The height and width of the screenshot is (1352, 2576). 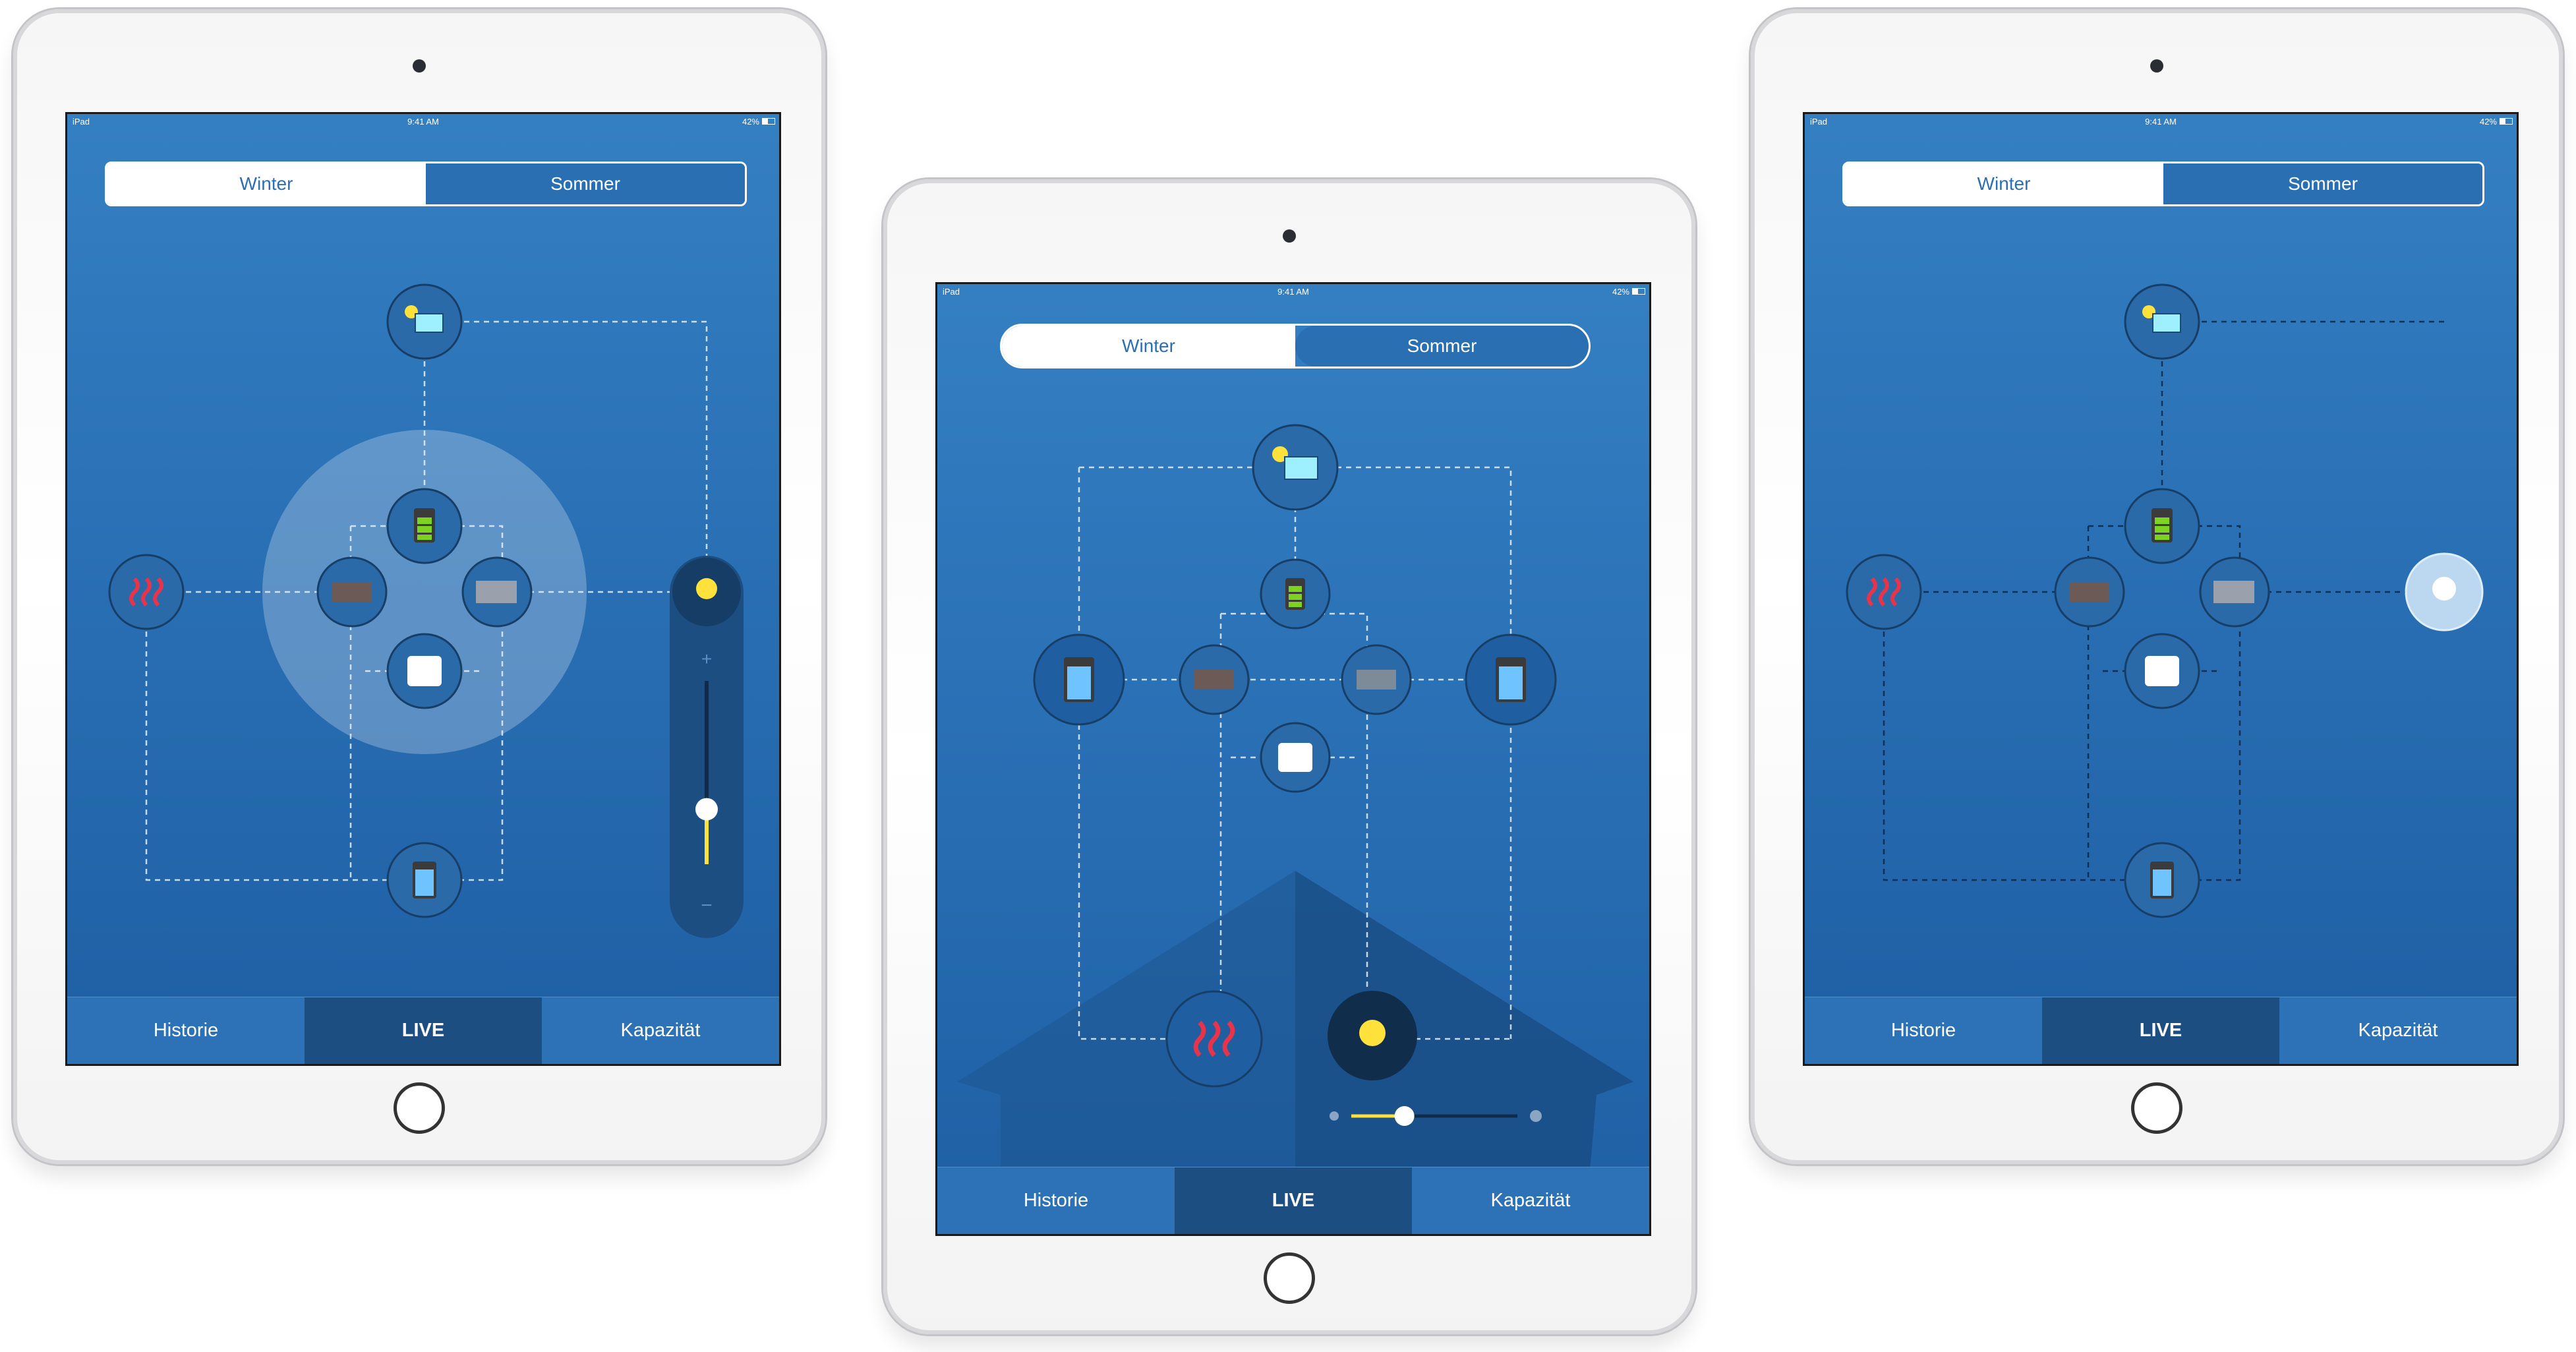 What do you see at coordinates (1334, 1116) in the screenshot?
I see `dim-bulb-icon` at bounding box center [1334, 1116].